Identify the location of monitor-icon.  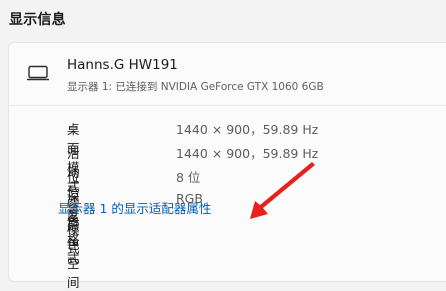
(38, 73).